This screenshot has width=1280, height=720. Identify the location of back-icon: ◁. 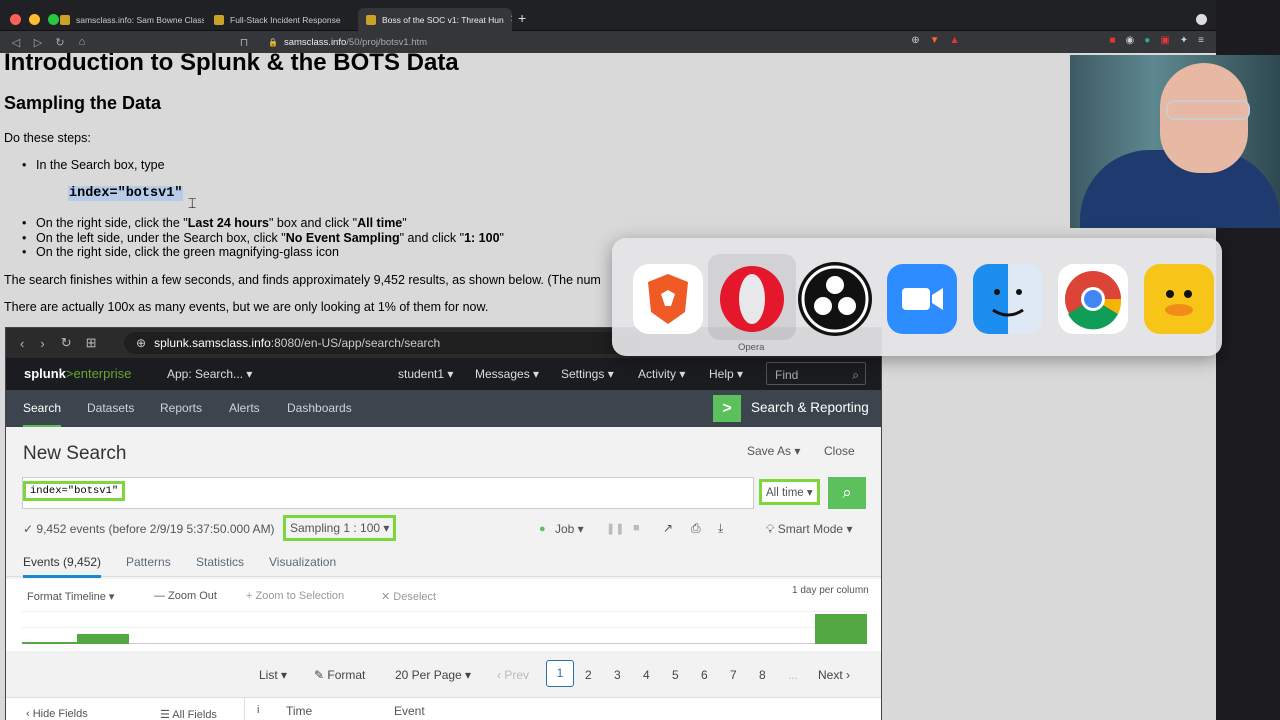
(16, 42).